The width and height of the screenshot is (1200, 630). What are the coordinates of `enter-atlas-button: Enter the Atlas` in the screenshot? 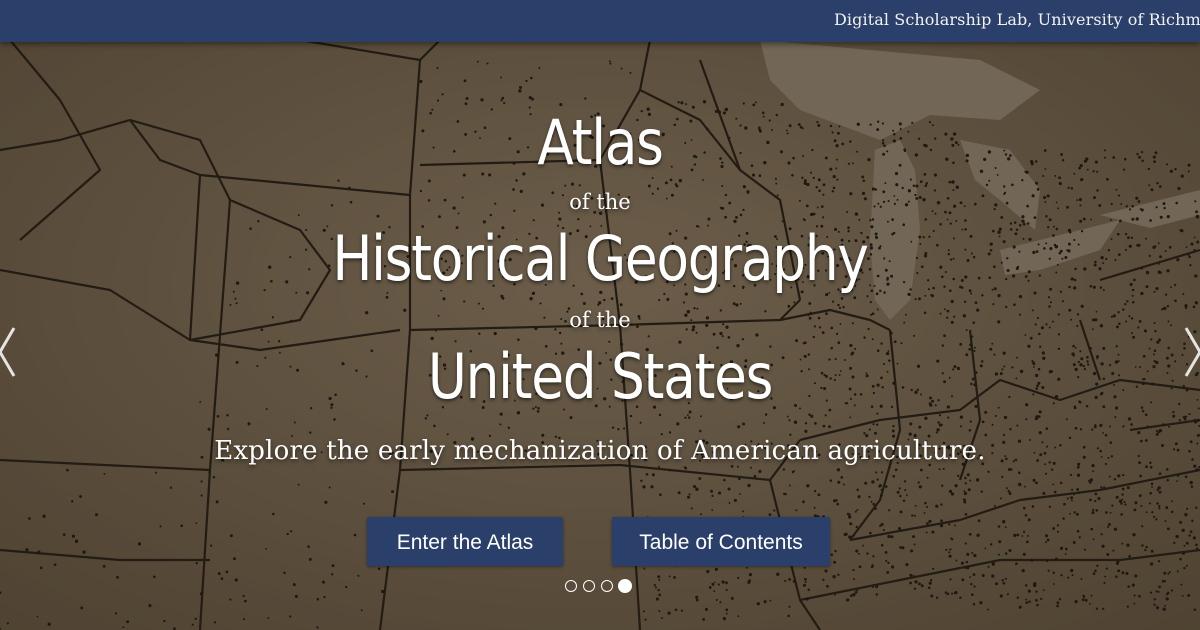 It's located at (465, 541).